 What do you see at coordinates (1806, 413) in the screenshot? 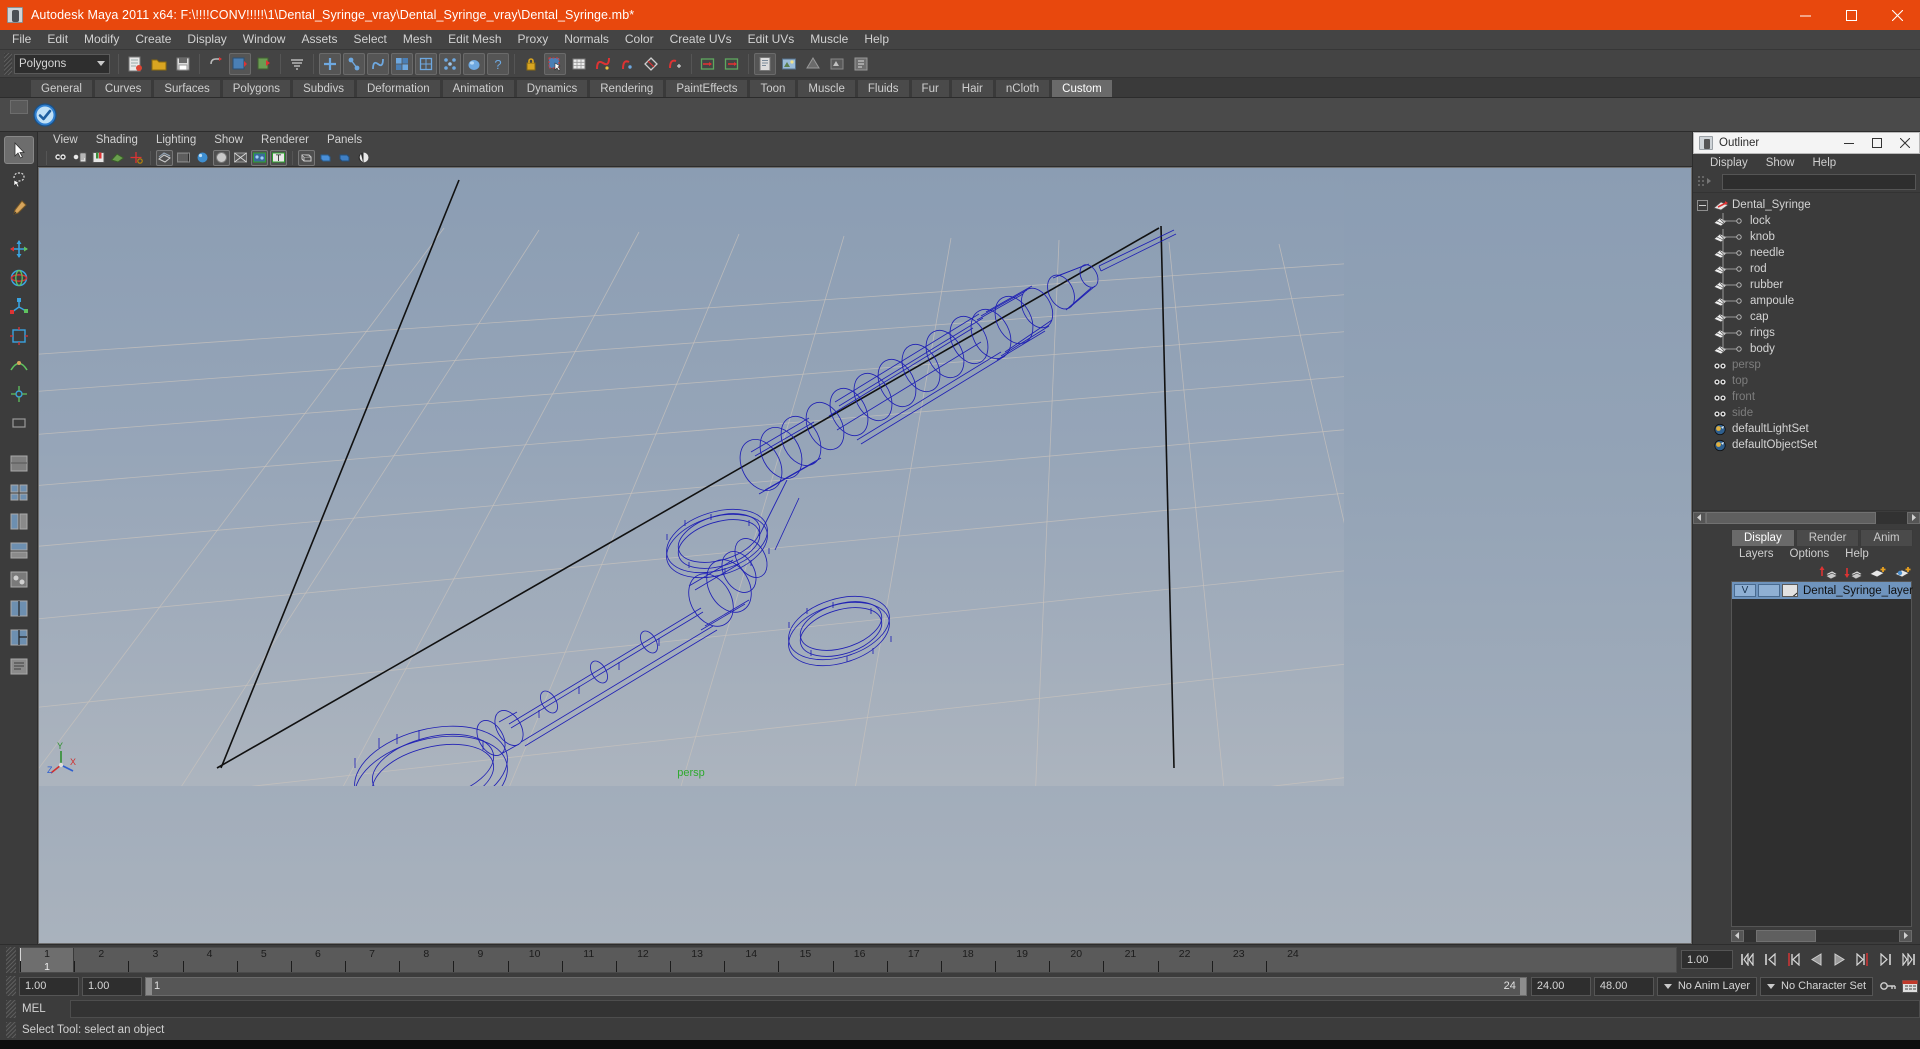
I see `outliner-item-side: side` at bounding box center [1806, 413].